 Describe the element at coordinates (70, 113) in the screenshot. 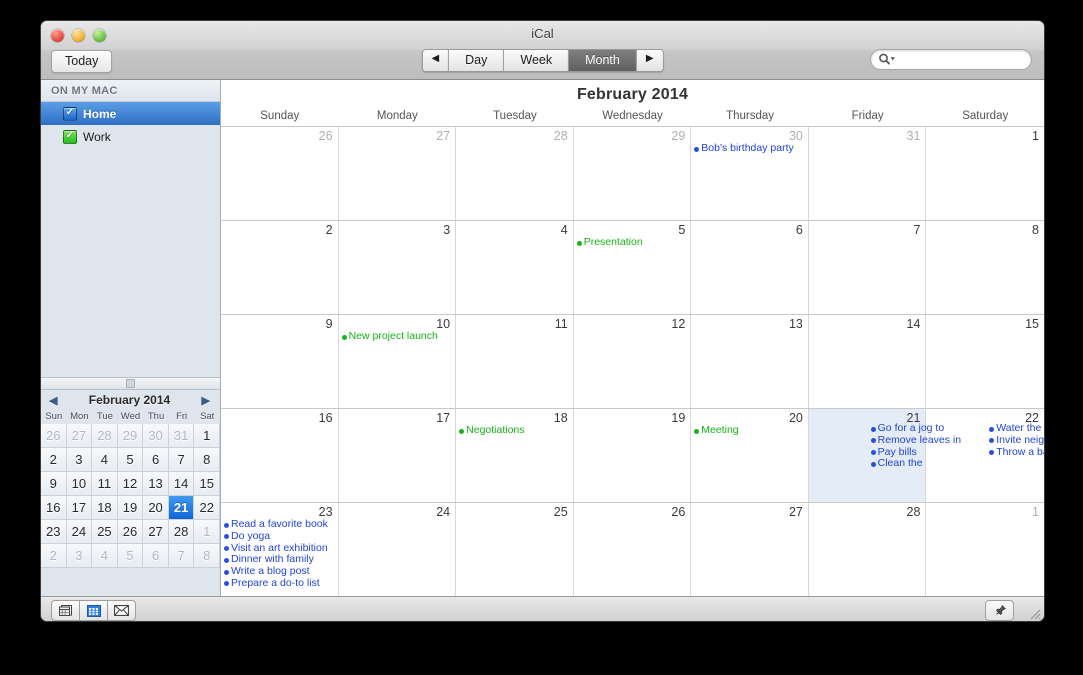

I see `calendar-checkbox-home: ✓` at that location.